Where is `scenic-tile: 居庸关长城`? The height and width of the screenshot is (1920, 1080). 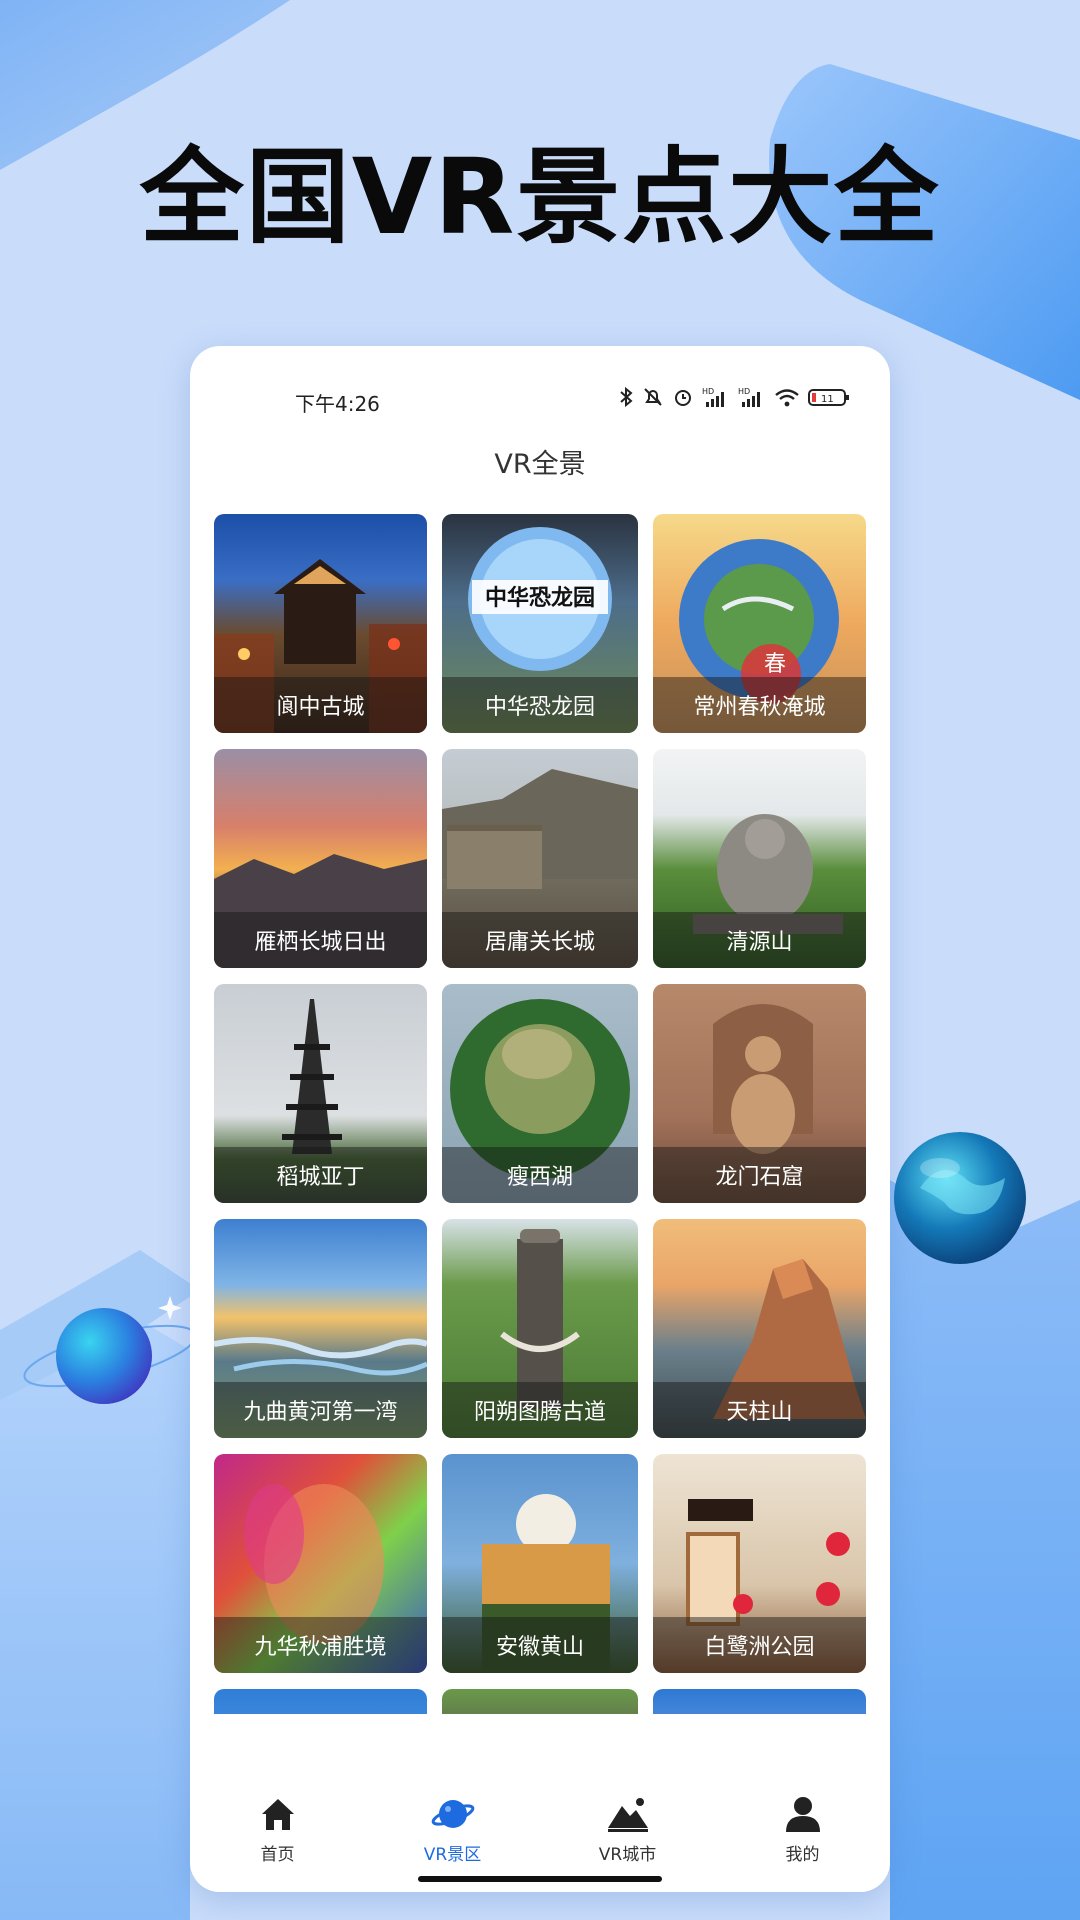
scenic-tile: 居庸关长城 is located at coordinates (540, 858).